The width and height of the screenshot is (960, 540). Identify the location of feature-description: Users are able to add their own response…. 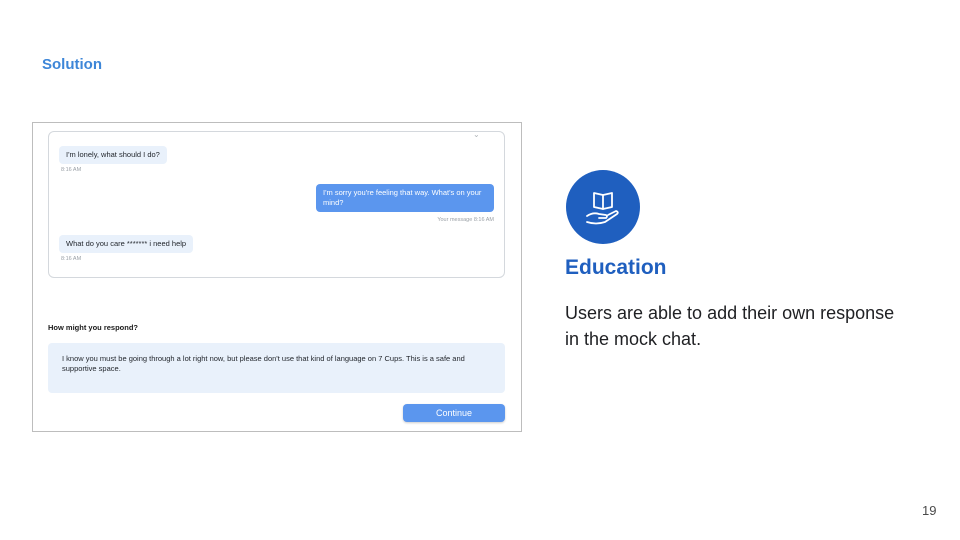
(730, 326).